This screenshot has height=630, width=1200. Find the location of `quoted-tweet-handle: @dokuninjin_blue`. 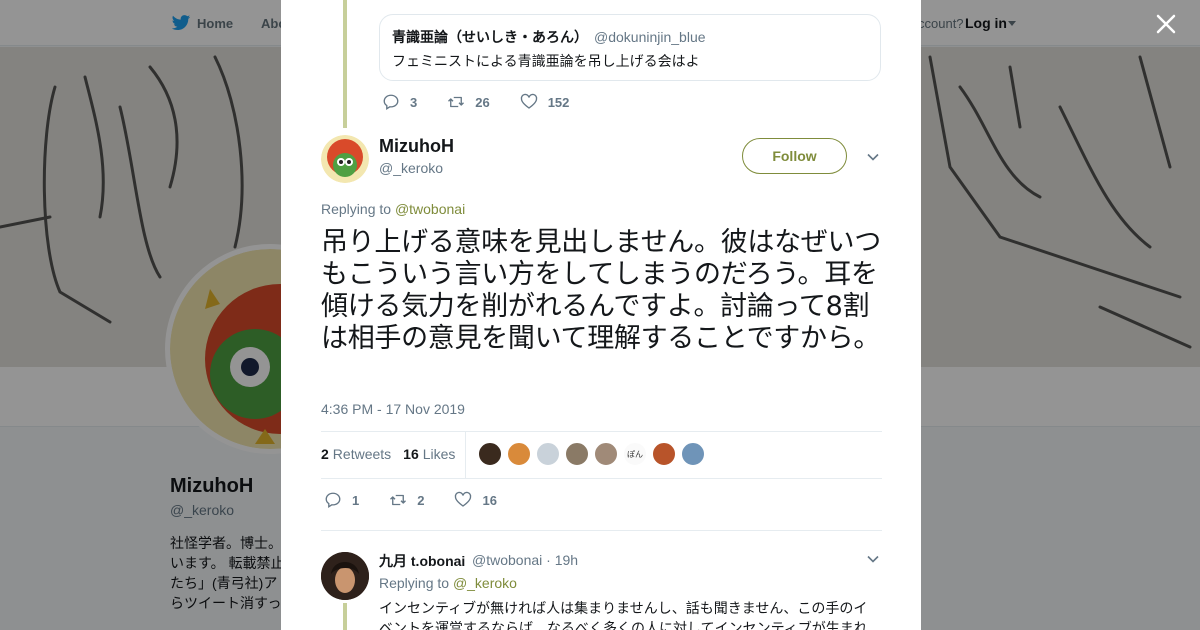

quoted-tweet-handle: @dokuninjin_blue is located at coordinates (650, 37).